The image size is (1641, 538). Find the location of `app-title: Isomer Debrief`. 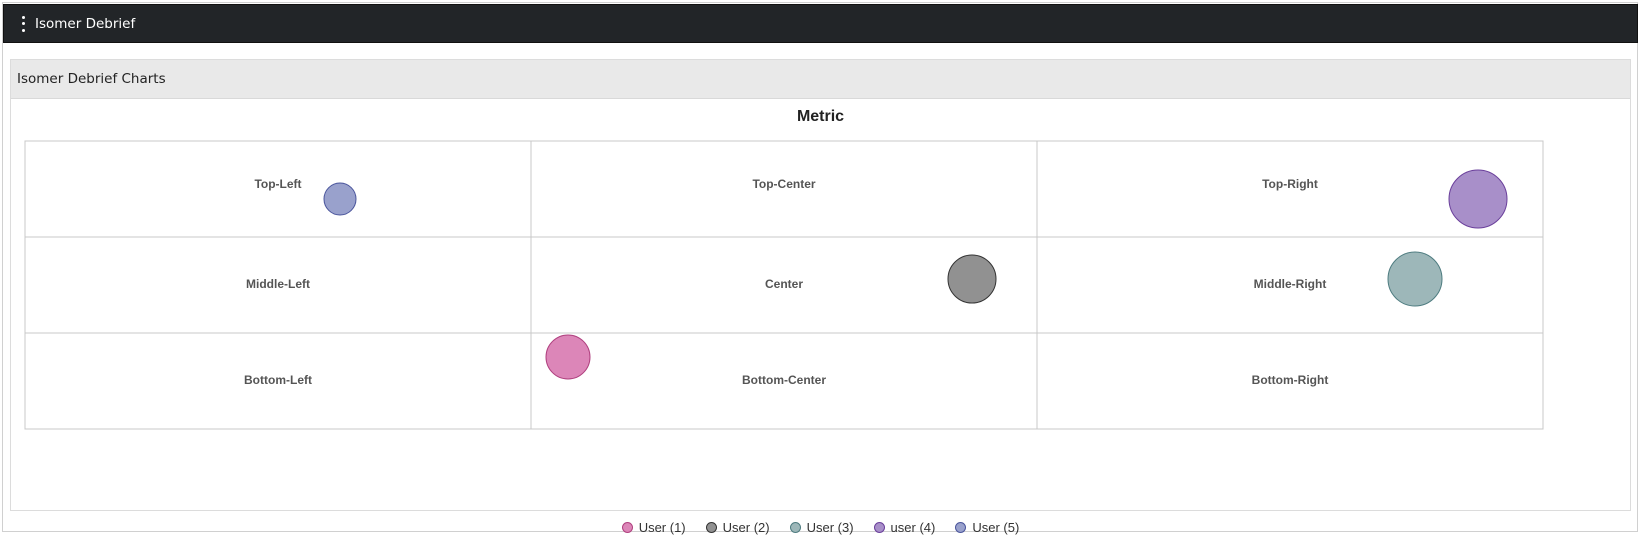

app-title: Isomer Debrief is located at coordinates (85, 23).